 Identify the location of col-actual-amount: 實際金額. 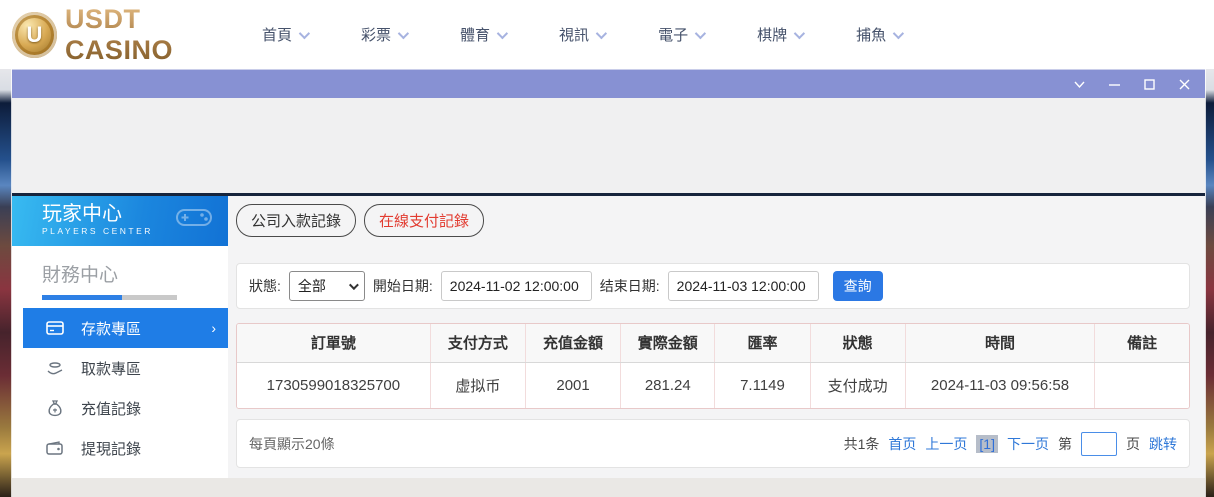
(668, 343).